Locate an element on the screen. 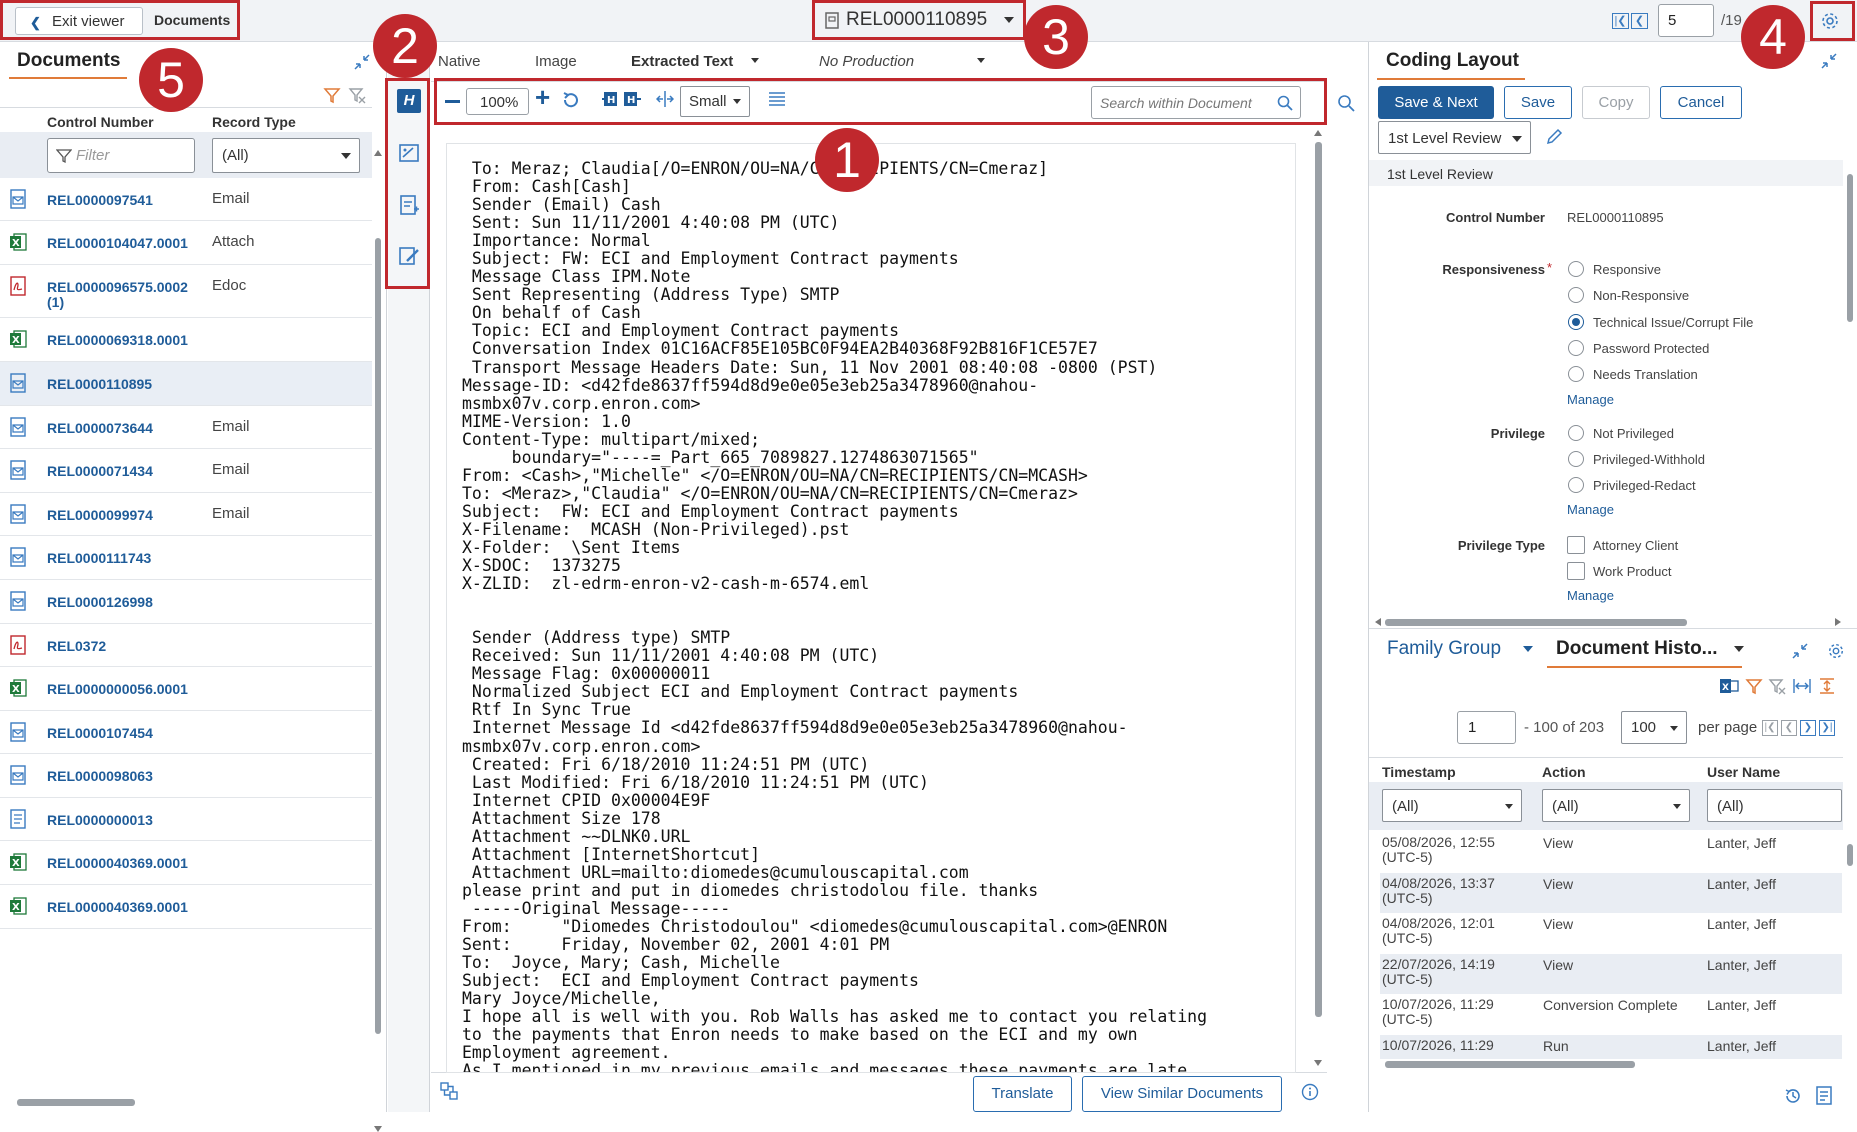 The width and height of the screenshot is (1857, 1132). list-view-icon is located at coordinates (777, 99).